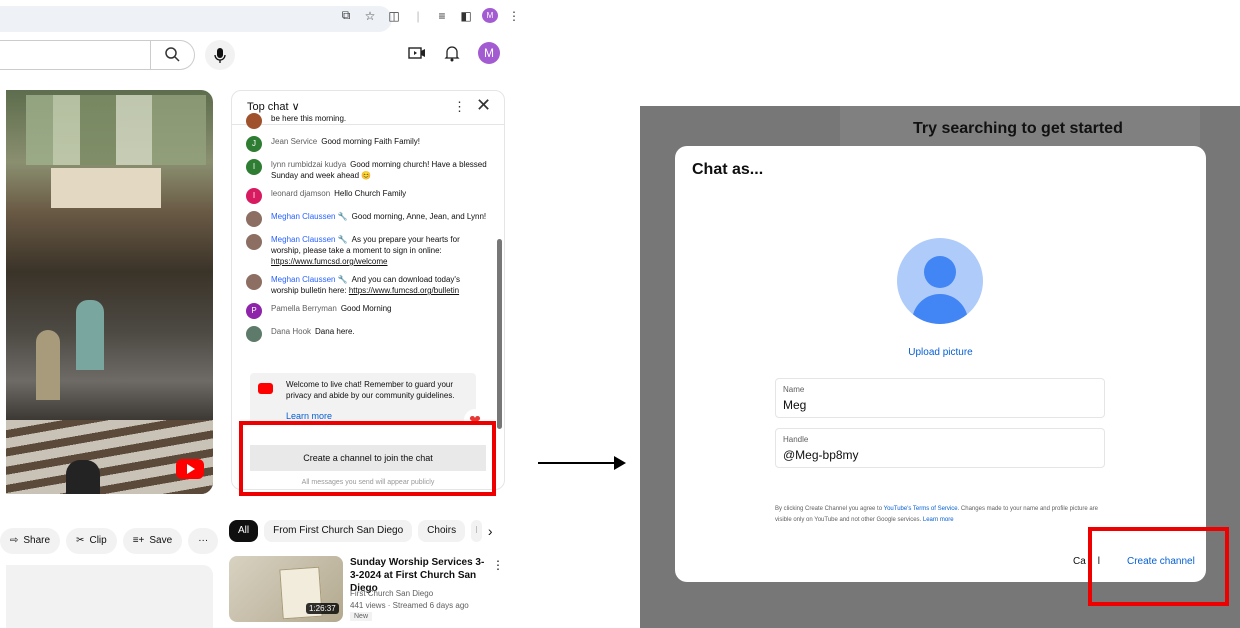 The height and width of the screenshot is (628, 1240). I want to click on filter-chip-choirs: Choirs, so click(442, 531).